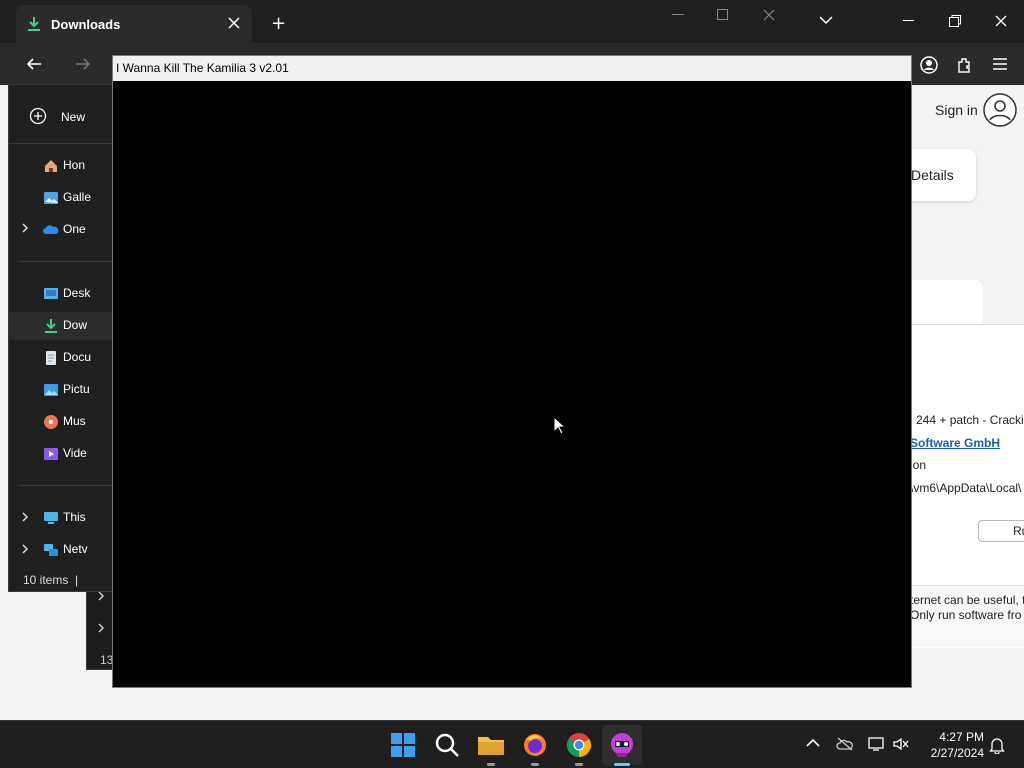 This screenshot has height=768, width=1024. I want to click on taskbar-game, so click(622, 745).